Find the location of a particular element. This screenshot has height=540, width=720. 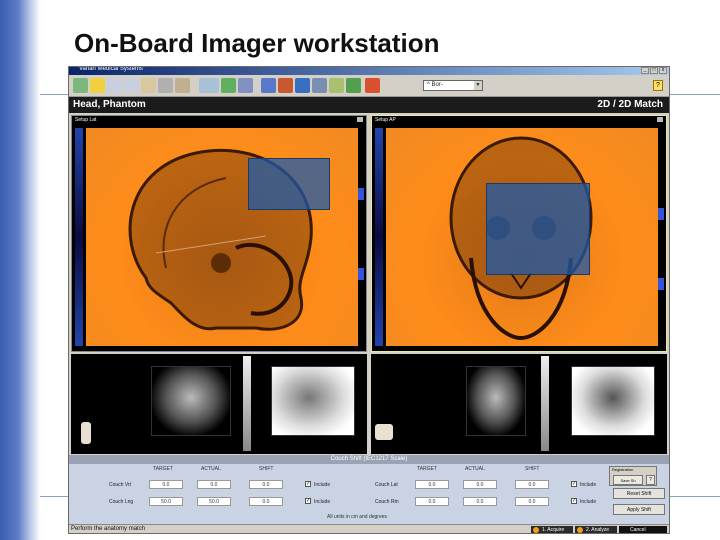

grid-icon is located at coordinates (245, 85).